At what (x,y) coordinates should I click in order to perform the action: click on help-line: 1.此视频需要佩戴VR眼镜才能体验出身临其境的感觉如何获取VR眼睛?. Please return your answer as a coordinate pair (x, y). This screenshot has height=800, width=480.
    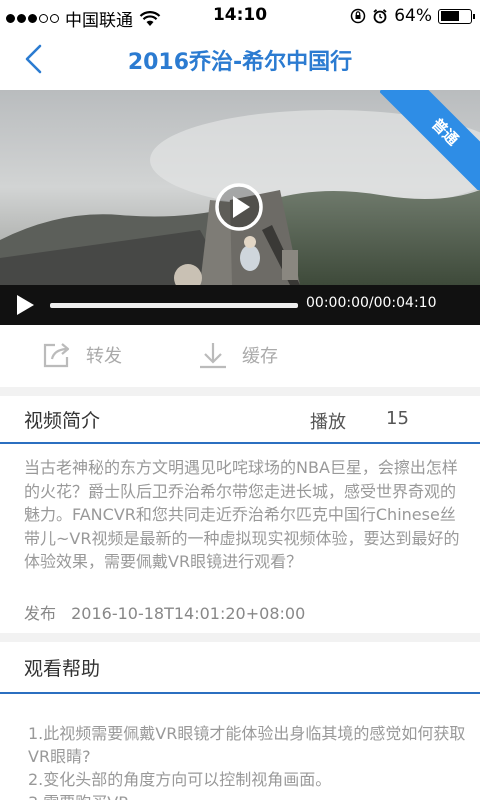
    Looking at the image, I should click on (247, 745).